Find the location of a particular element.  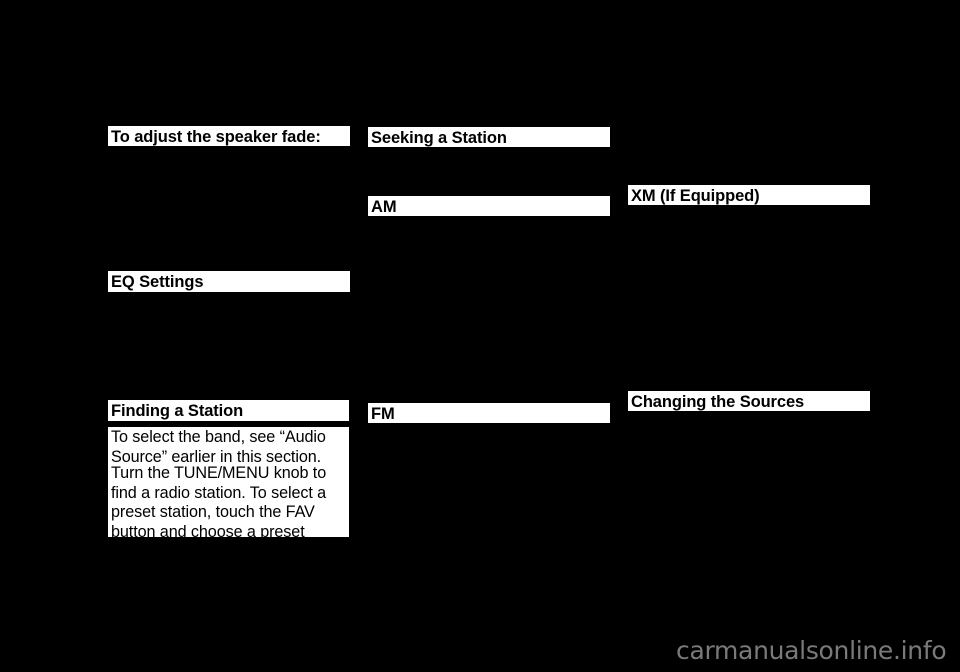

text-block-fm-heading: FM is located at coordinates (489, 413).